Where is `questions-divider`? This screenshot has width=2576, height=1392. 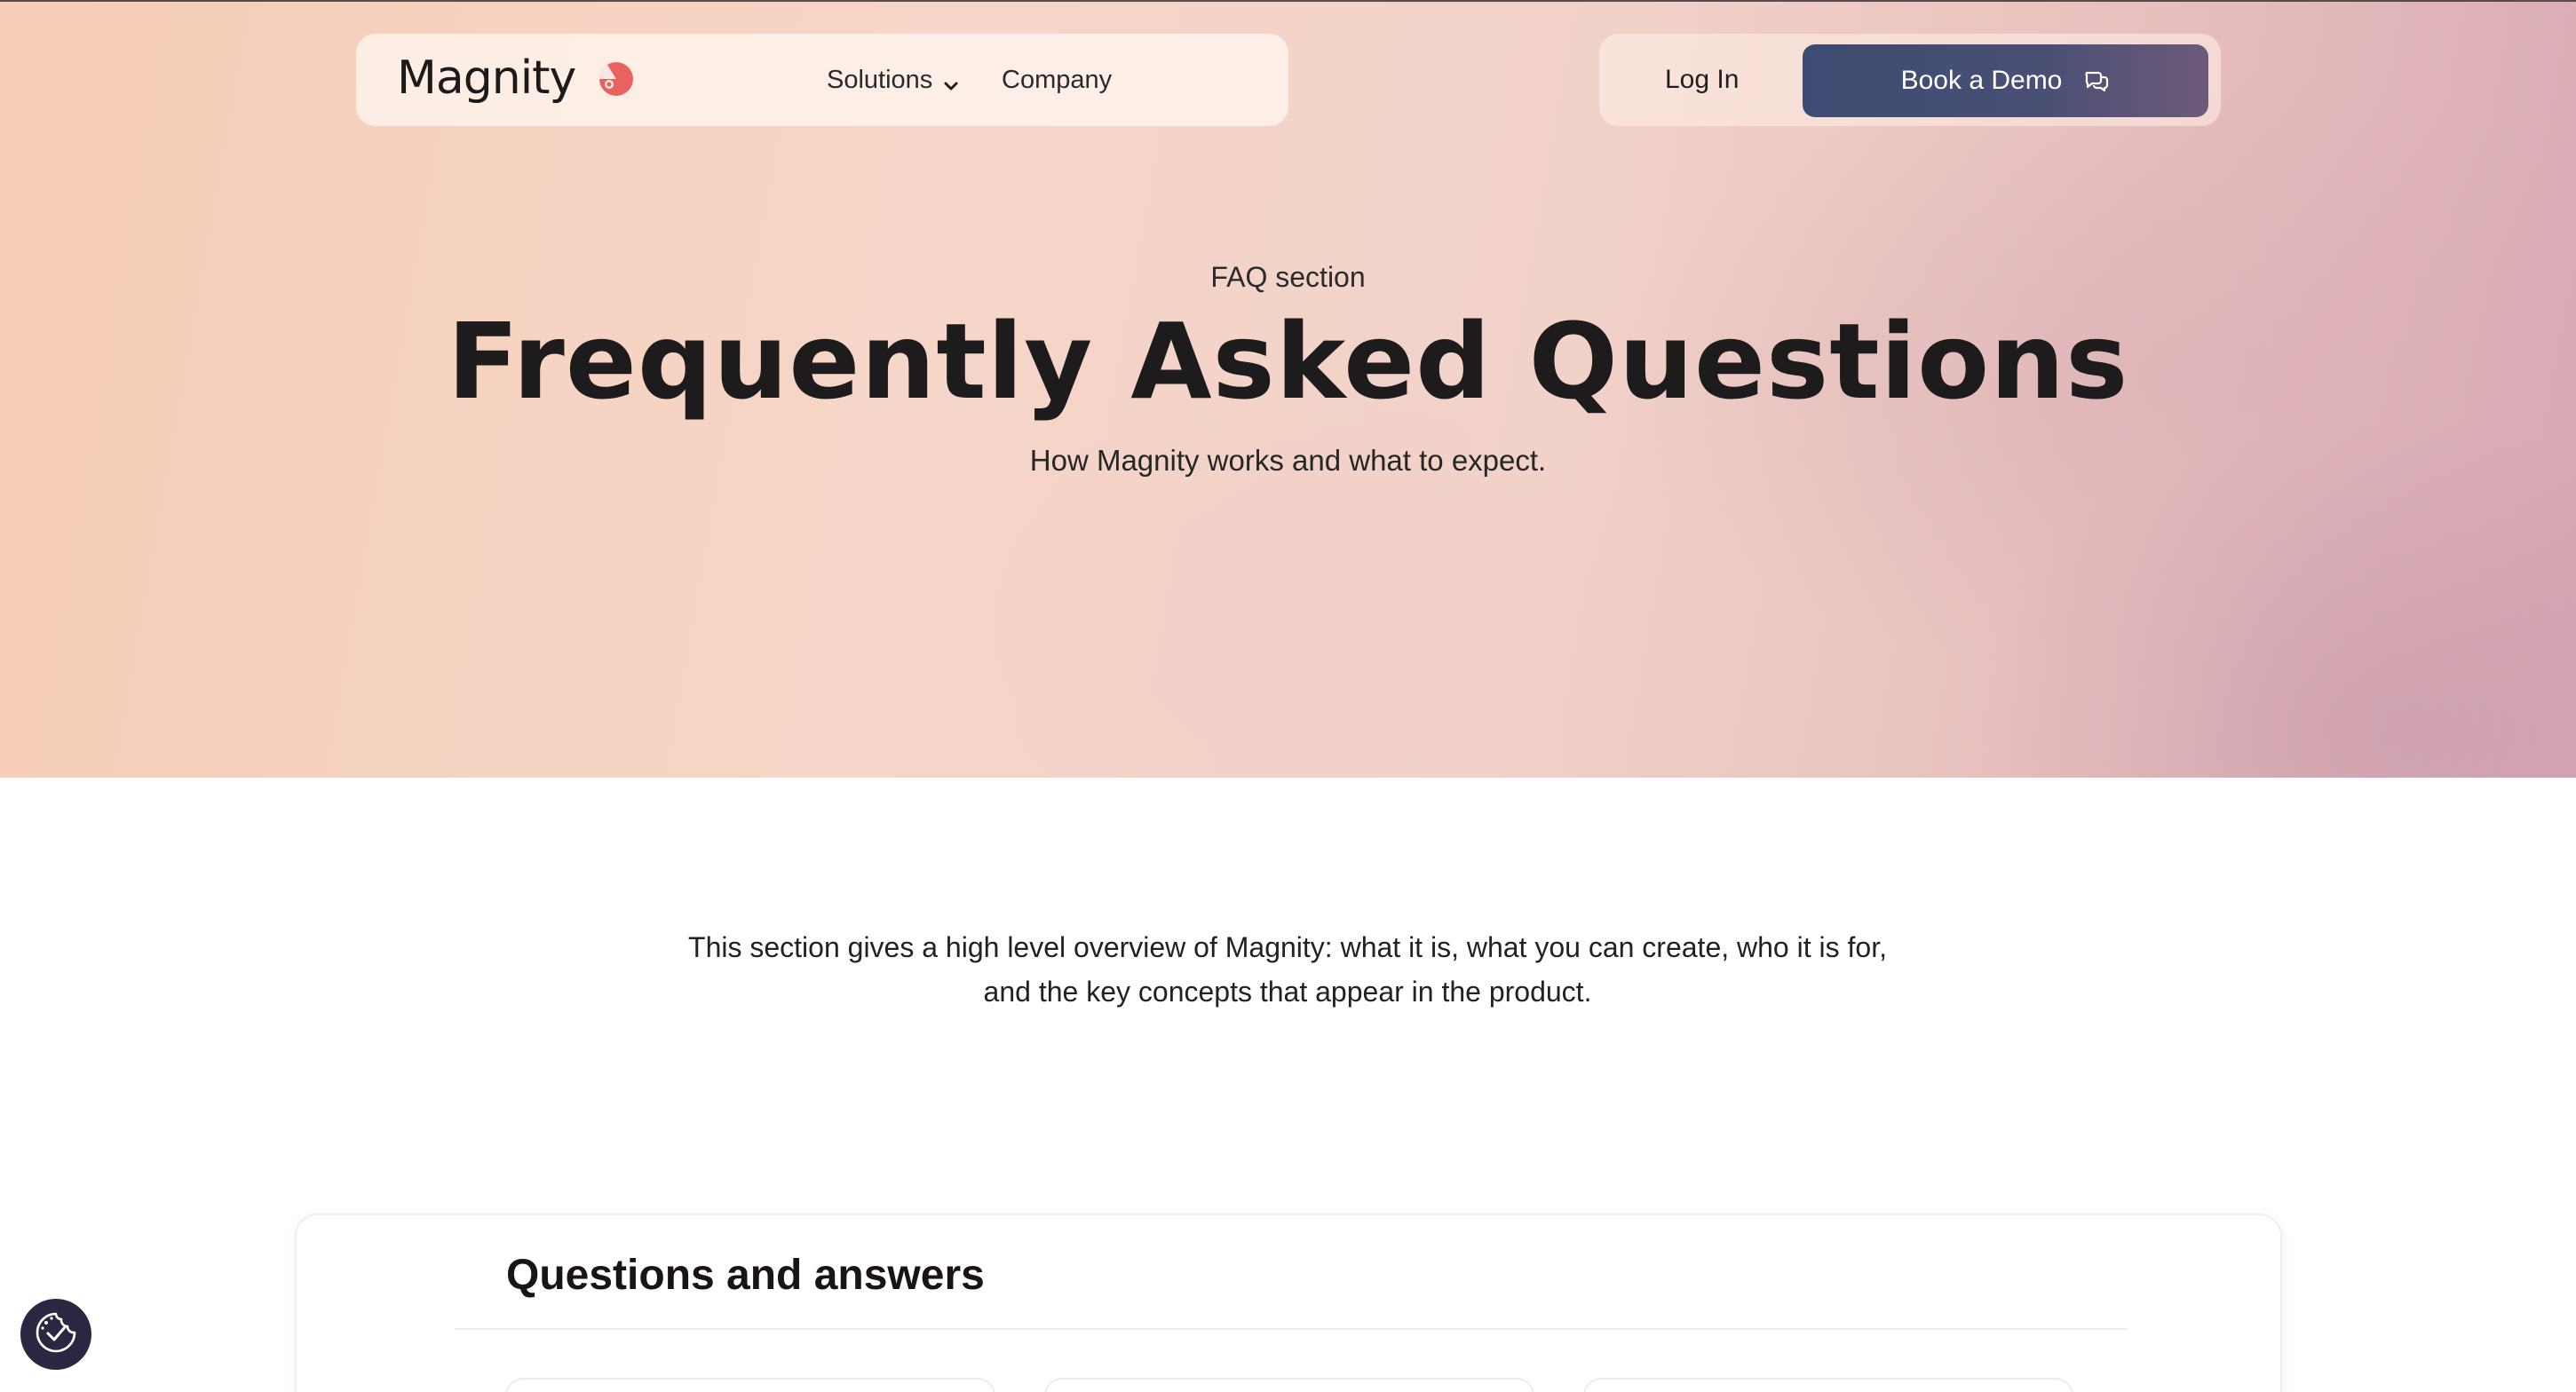
questions-divider is located at coordinates (1292, 1329).